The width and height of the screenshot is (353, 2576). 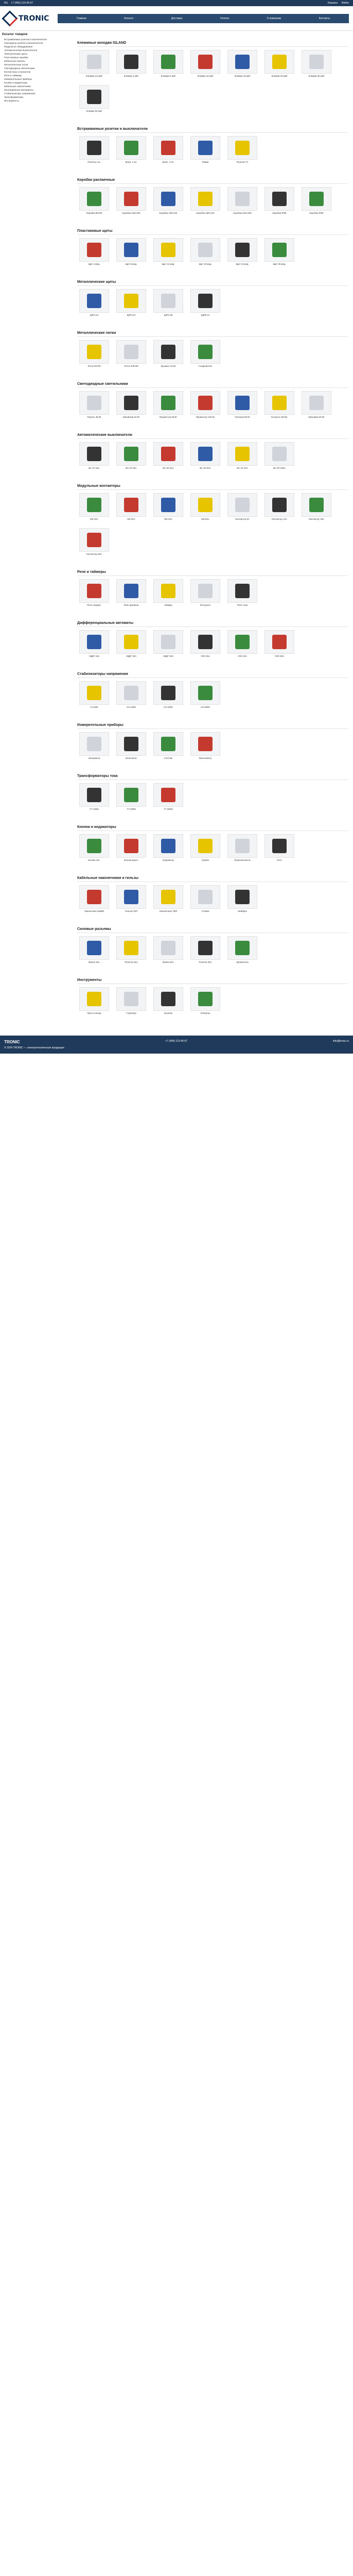 I want to click on product-name: Кембрик, so click(x=242, y=913).